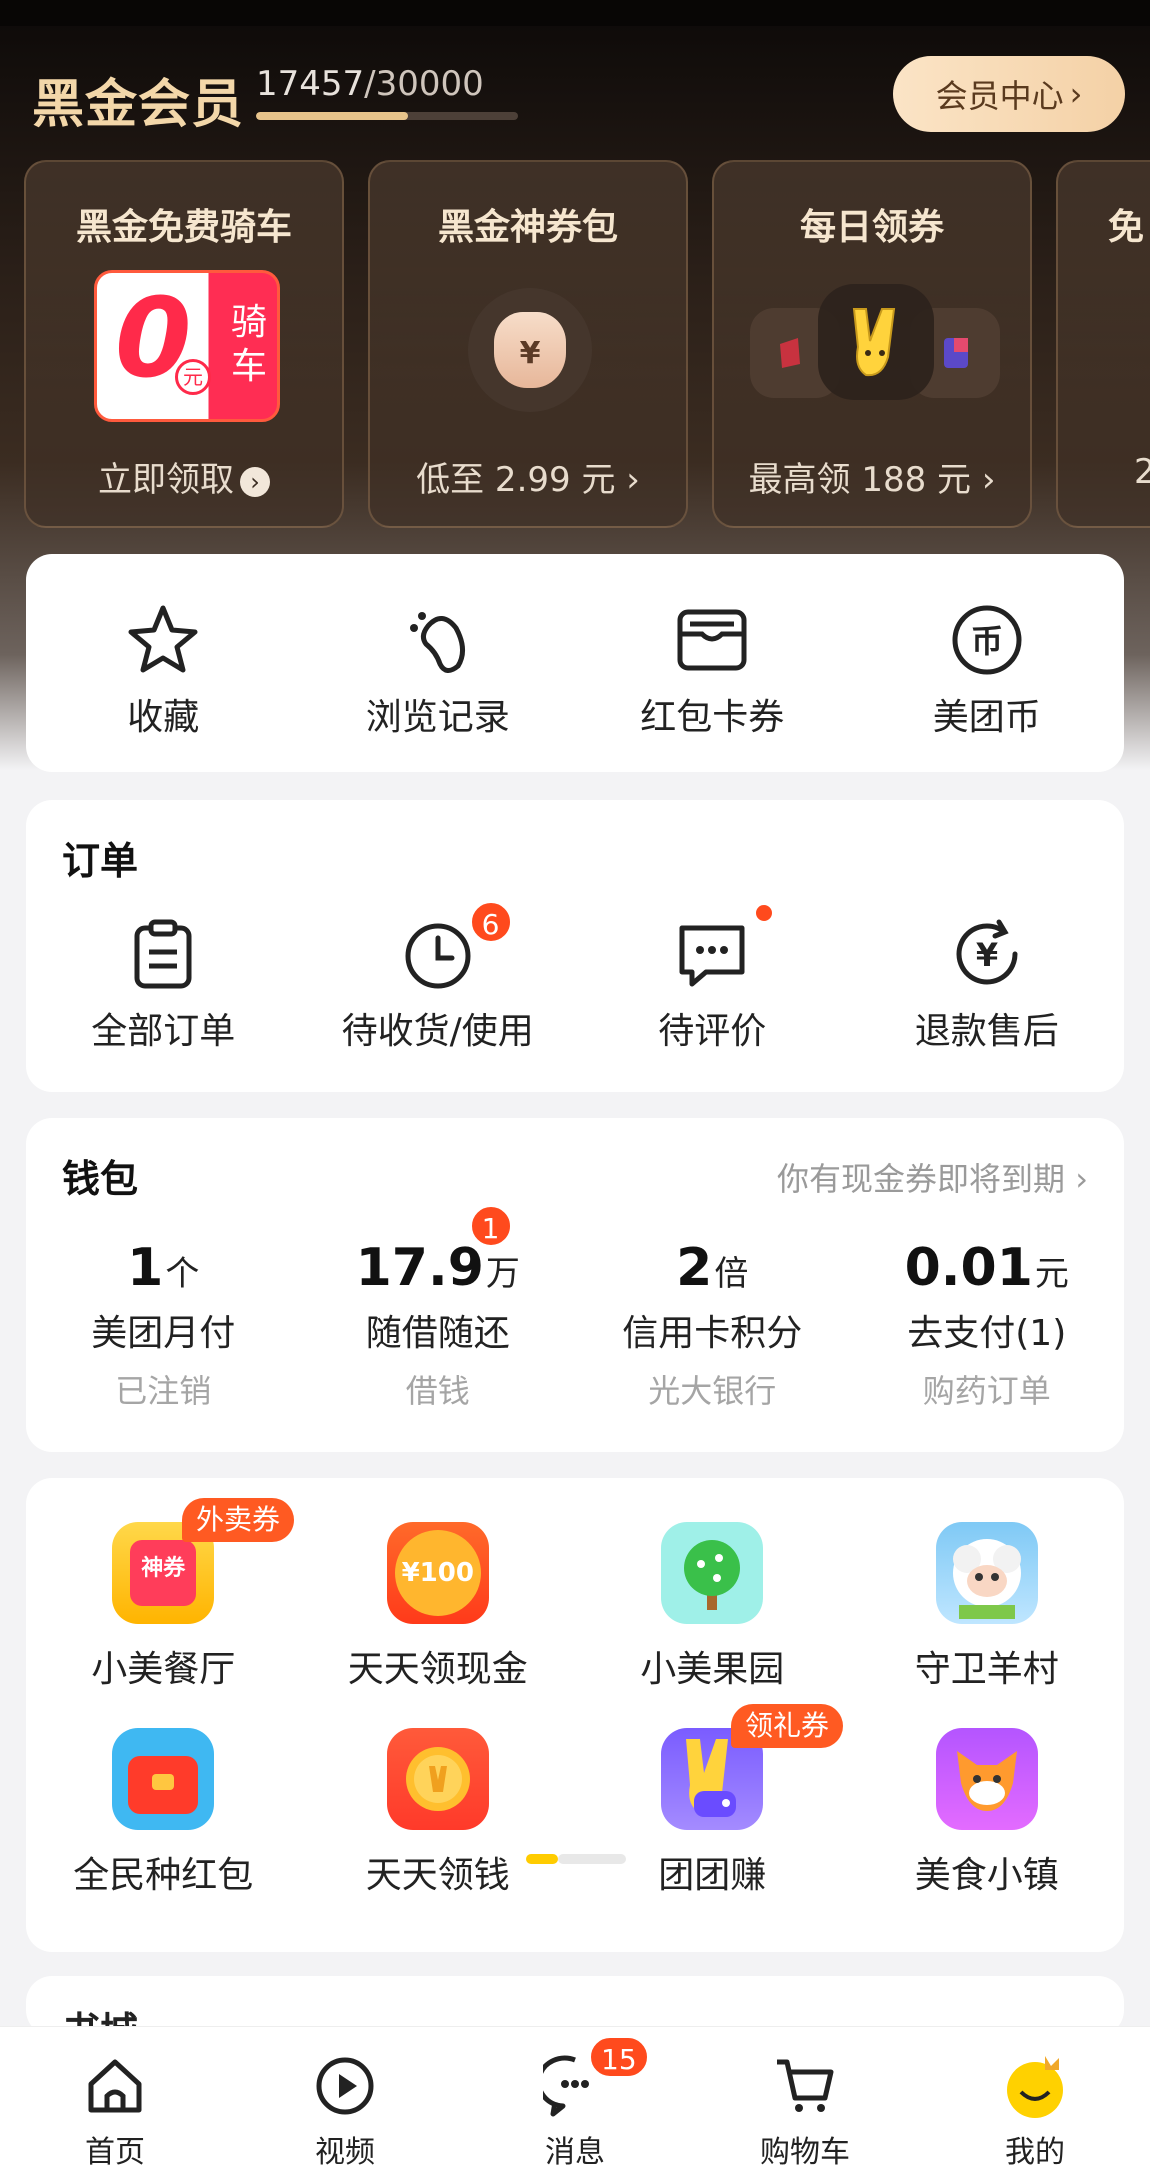  Describe the element at coordinates (345, 2152) in the screenshot. I see `tab-label: 视频` at that location.